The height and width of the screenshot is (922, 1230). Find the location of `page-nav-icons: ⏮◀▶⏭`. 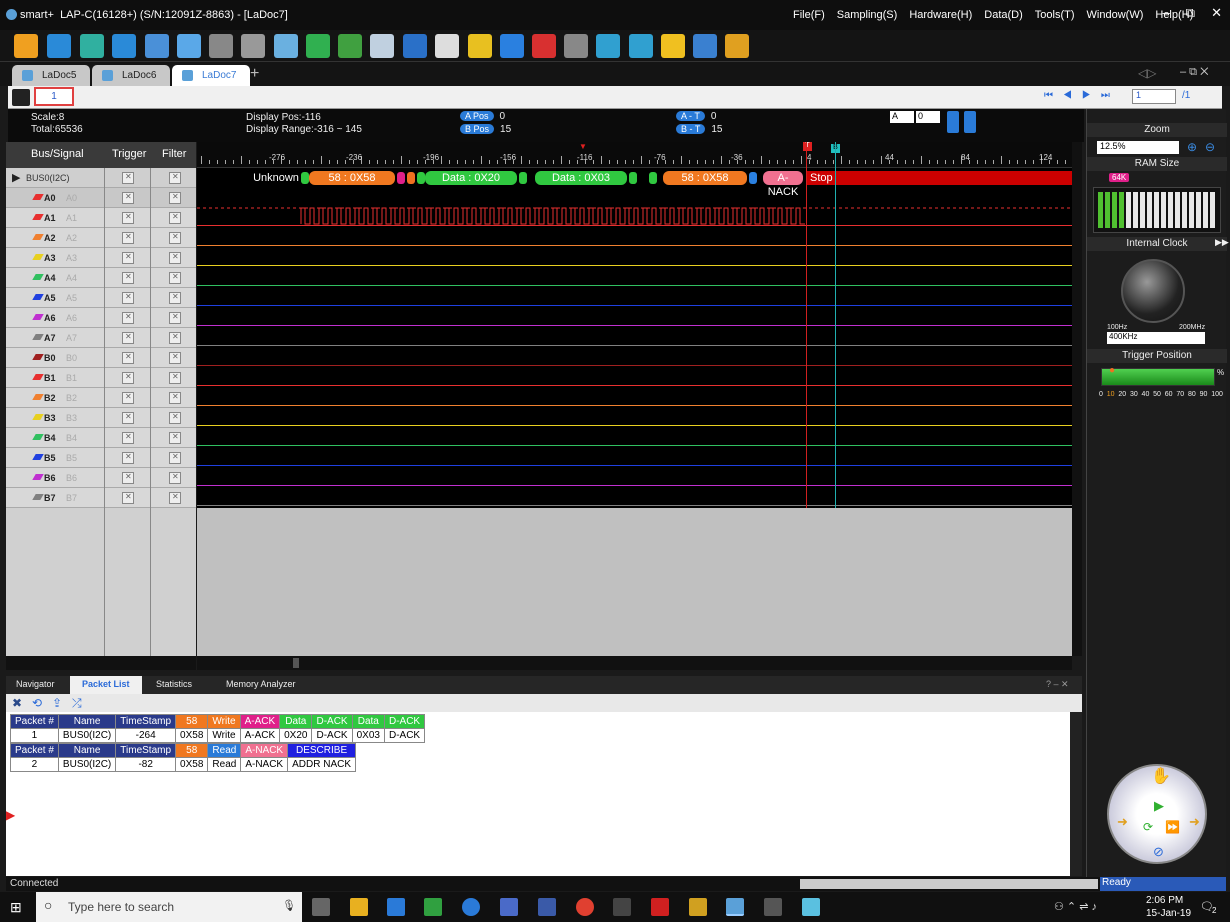

page-nav-icons: ⏮◀▶⏭ is located at coordinates (1082, 95).